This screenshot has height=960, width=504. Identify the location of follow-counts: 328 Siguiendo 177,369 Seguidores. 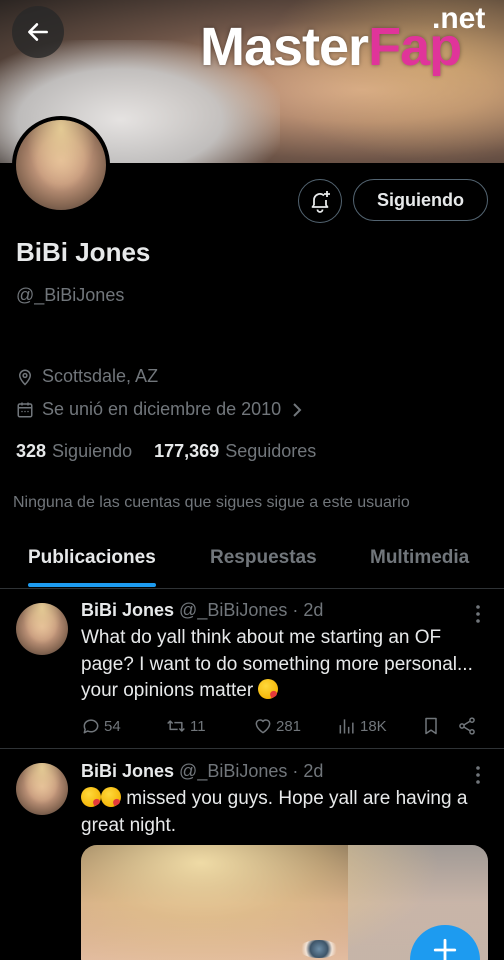
(177, 451).